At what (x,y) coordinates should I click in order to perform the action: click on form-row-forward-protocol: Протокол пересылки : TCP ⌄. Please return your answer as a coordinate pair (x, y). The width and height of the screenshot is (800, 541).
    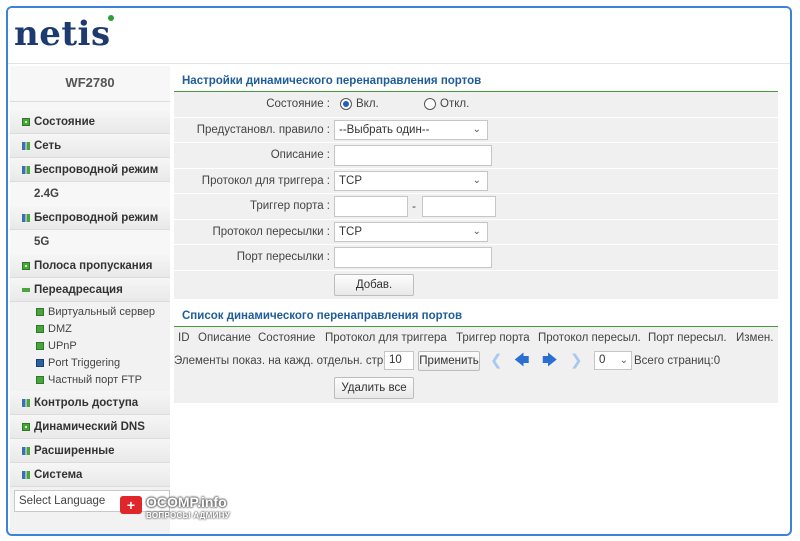
    Looking at the image, I should click on (476, 232).